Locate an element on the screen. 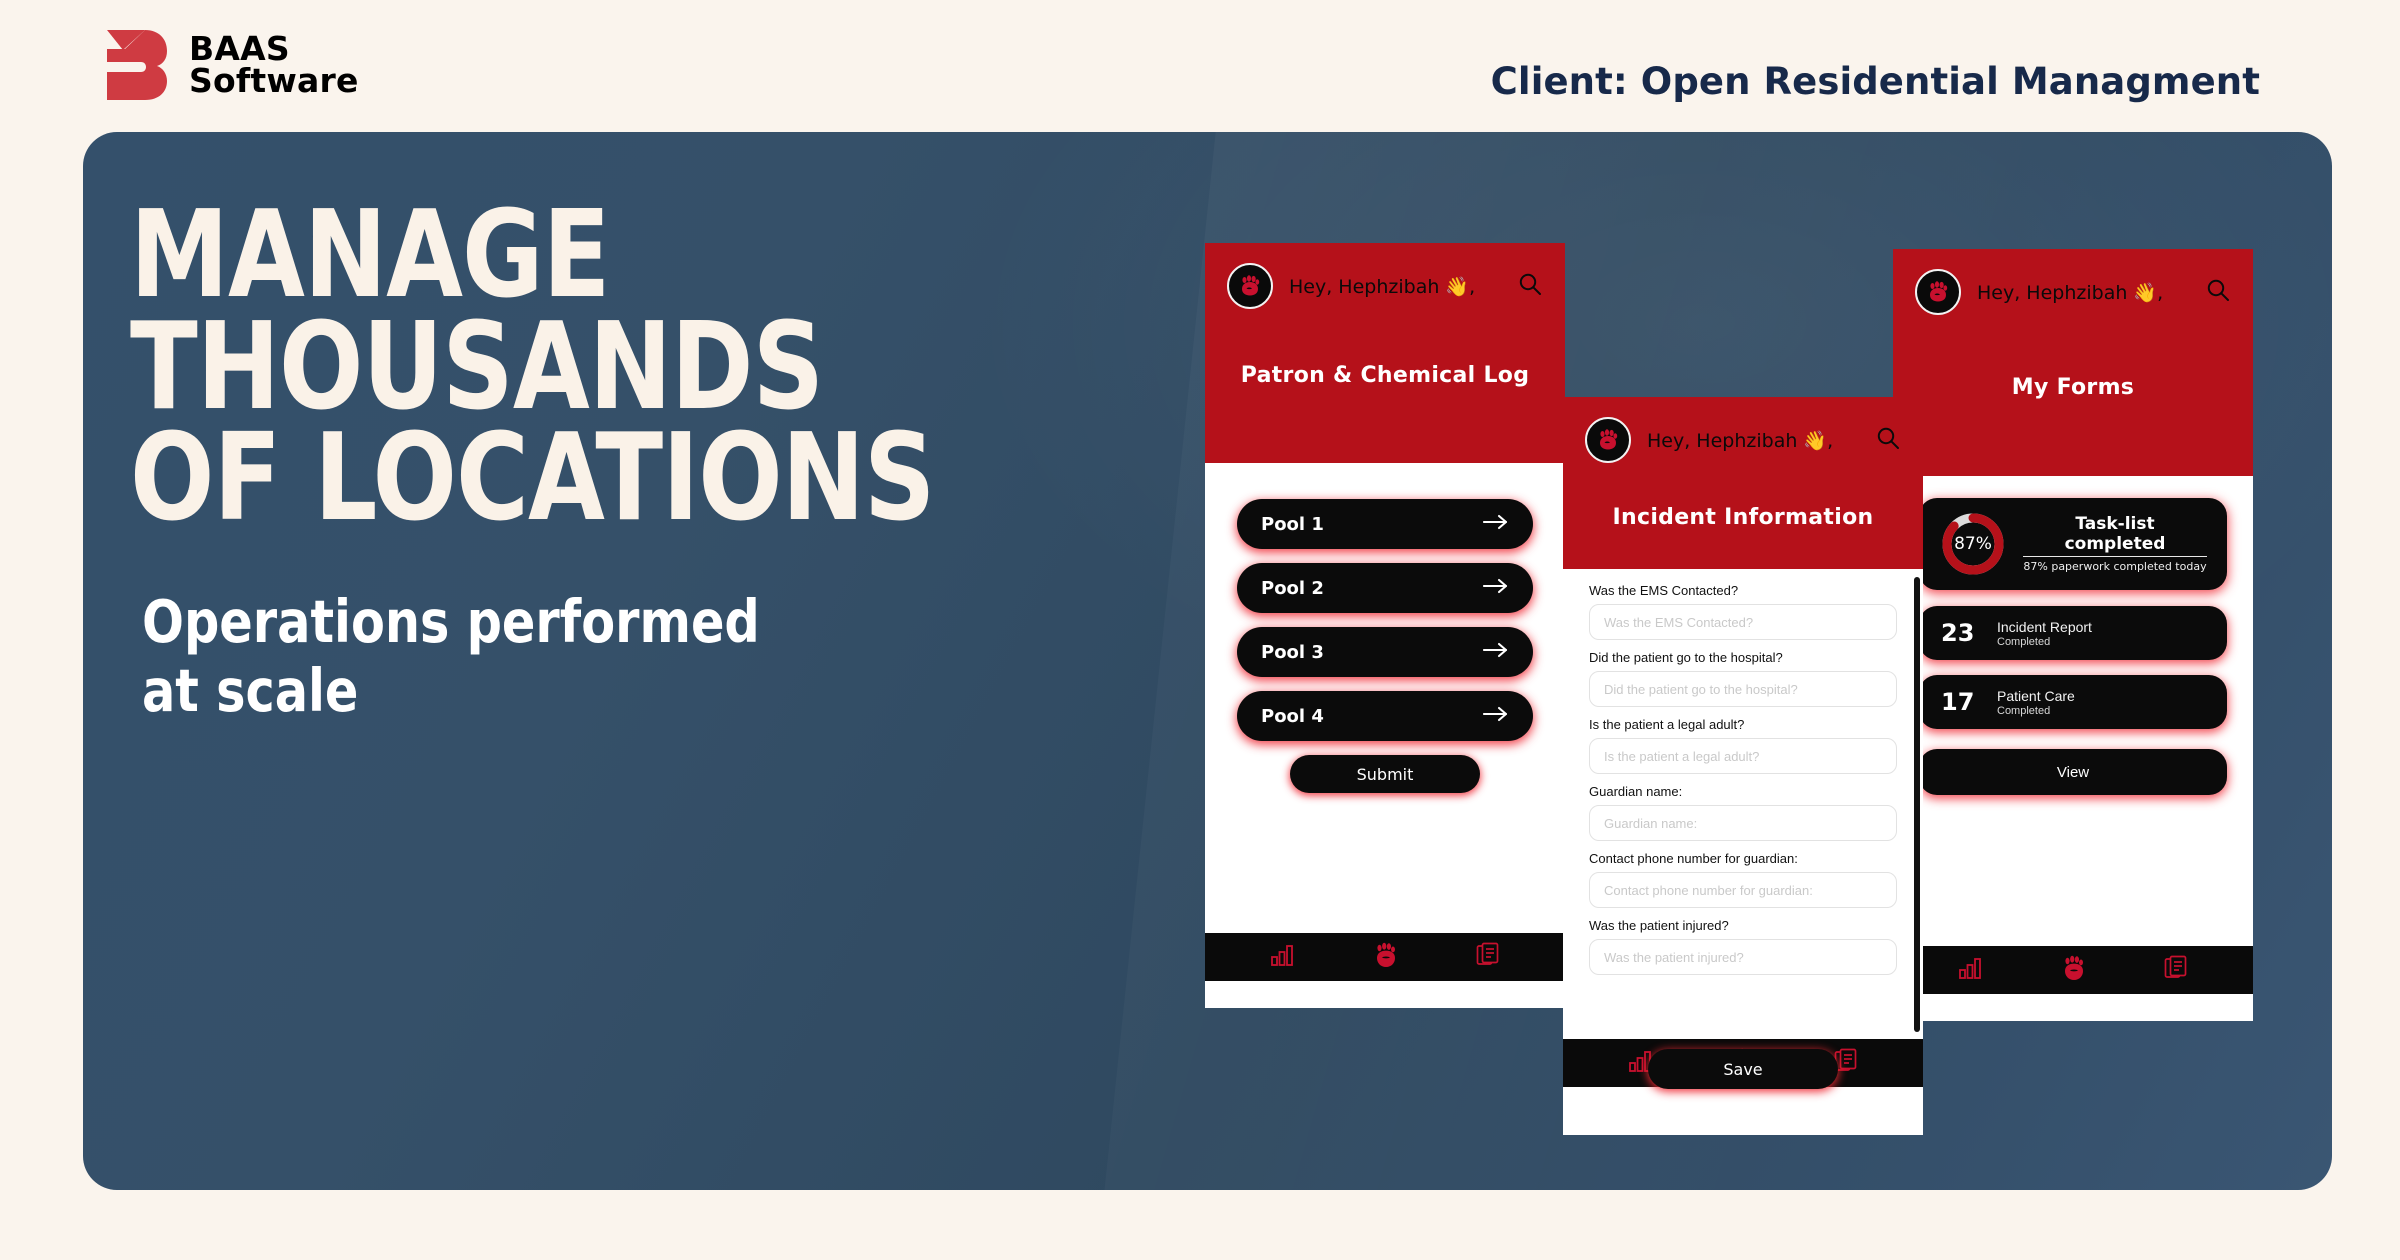 Image resolution: width=2400 pixels, height=1260 pixels. save-button-label: Save is located at coordinates (1743, 1069).